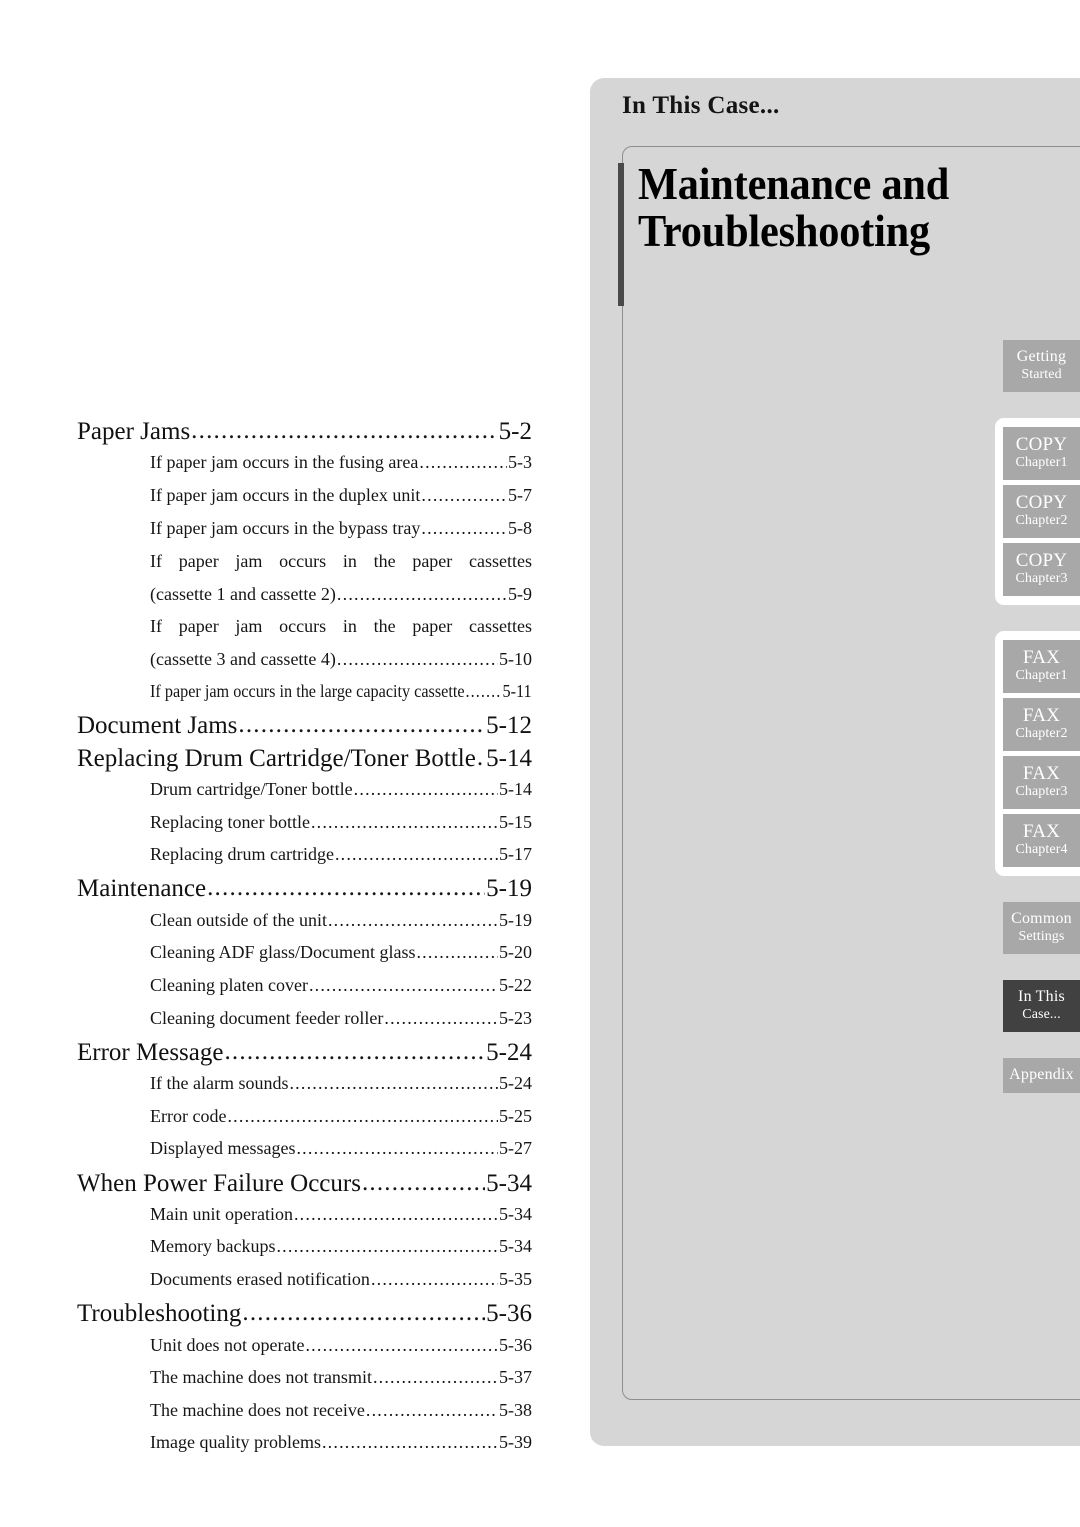 The height and width of the screenshot is (1527, 1080). I want to click on tab-copy-chapter2: COPY Chapter2, so click(1041, 512).